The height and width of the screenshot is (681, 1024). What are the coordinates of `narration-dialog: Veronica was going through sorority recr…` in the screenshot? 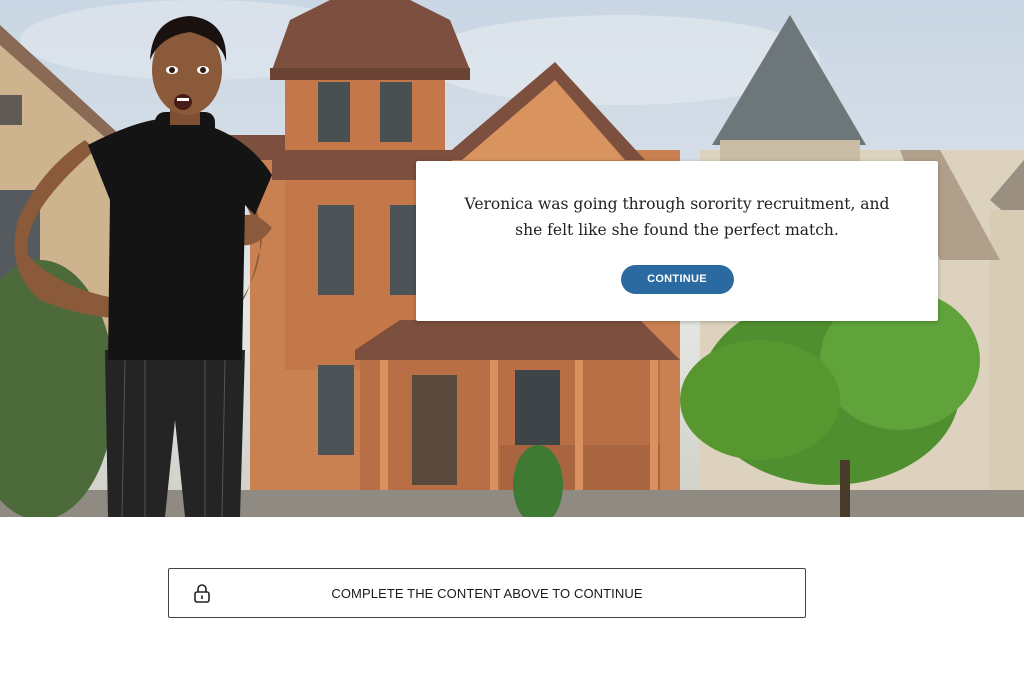 It's located at (677, 241).